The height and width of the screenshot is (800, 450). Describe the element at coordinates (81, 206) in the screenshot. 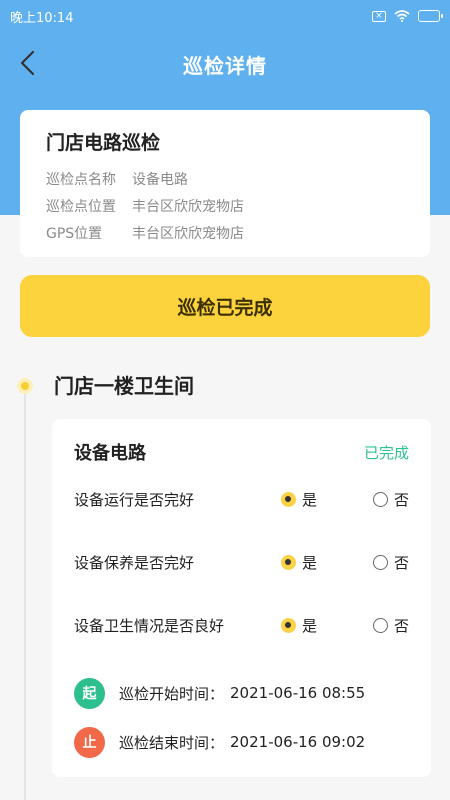

I see `info-label: 巡检点位置` at that location.